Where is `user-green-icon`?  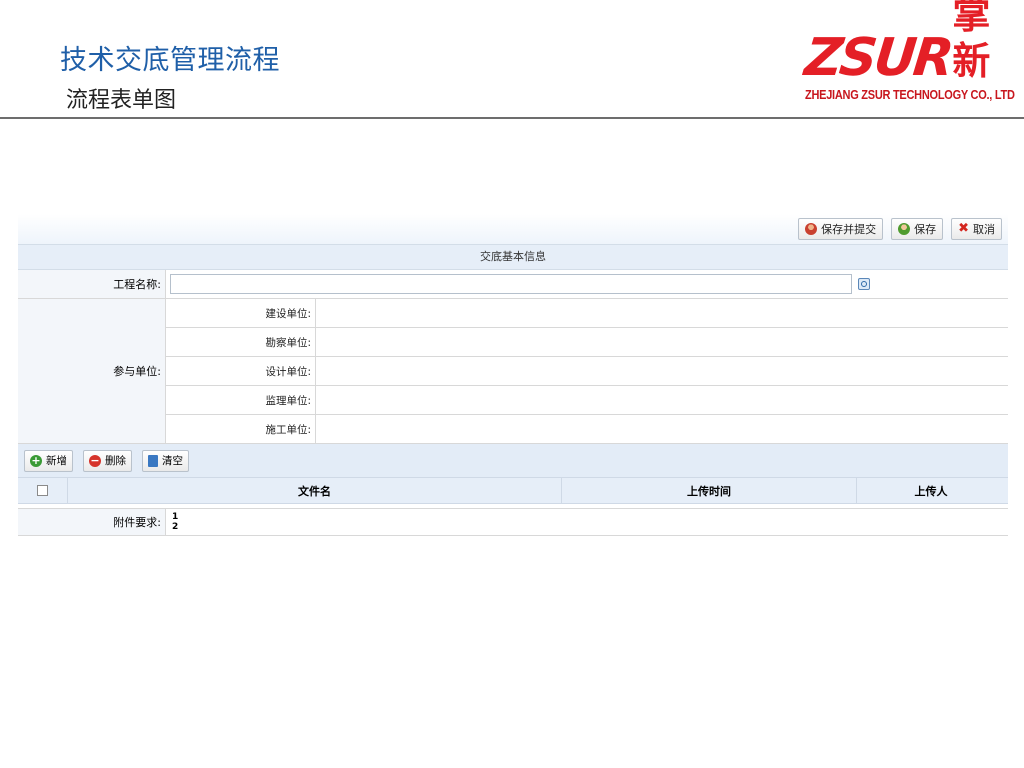
user-green-icon is located at coordinates (904, 229).